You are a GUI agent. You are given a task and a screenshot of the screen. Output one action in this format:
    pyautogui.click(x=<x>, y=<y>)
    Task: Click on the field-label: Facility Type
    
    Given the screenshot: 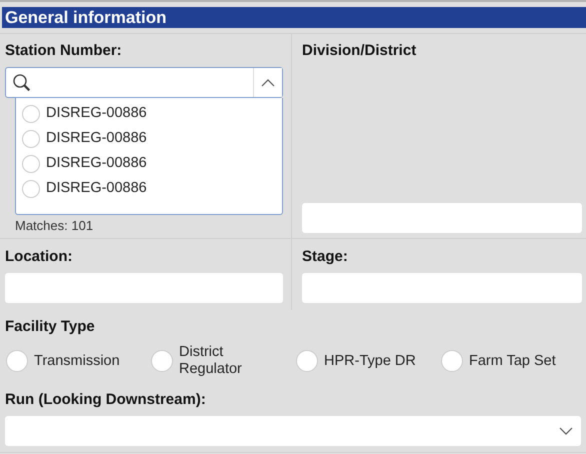 What is the action you would take?
    pyautogui.click(x=50, y=327)
    